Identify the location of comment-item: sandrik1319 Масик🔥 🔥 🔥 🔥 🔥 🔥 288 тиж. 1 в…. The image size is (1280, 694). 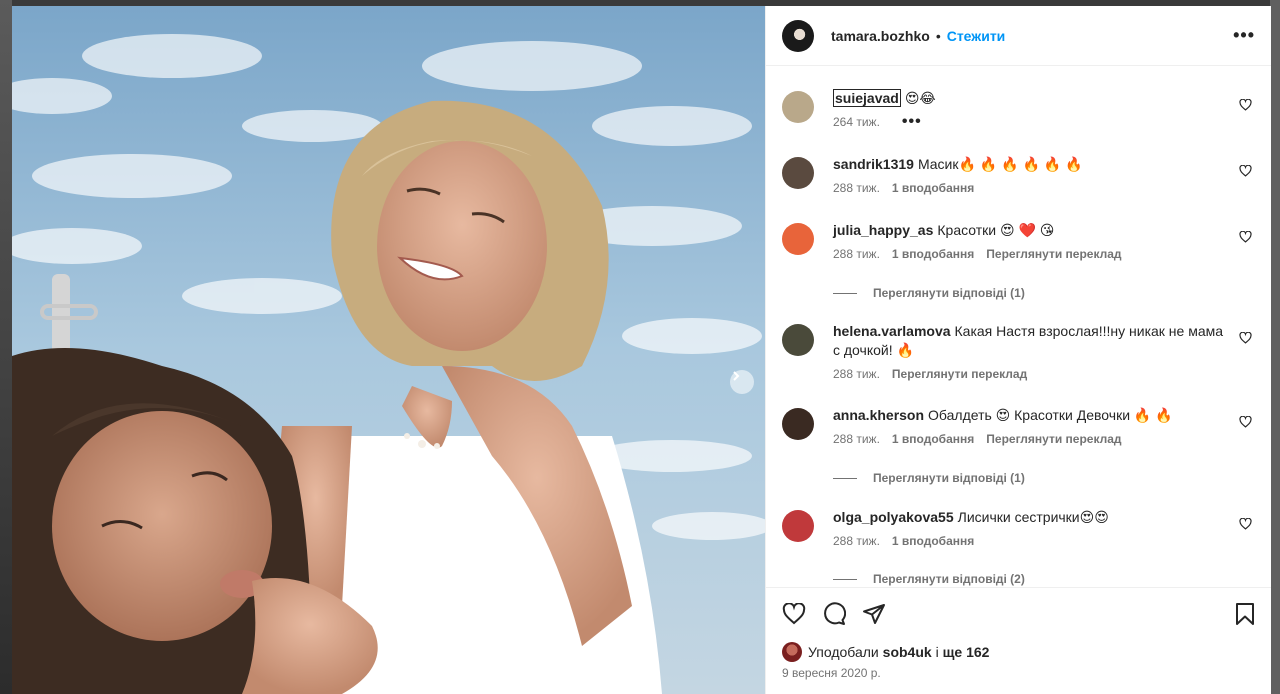
(1019, 175).